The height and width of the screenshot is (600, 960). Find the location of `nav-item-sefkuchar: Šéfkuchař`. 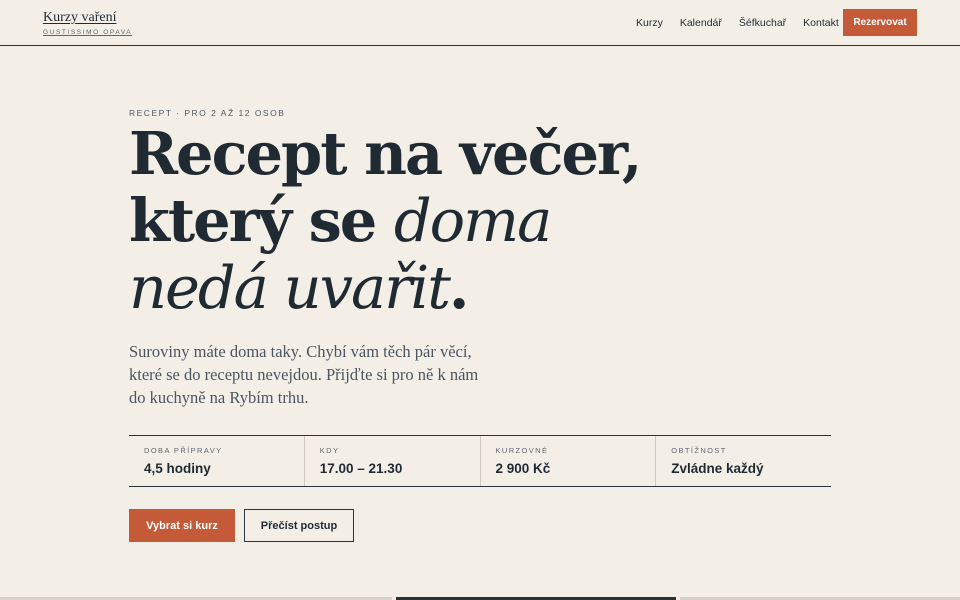

nav-item-sefkuchar: Šéfkuchař is located at coordinates (762, 23).